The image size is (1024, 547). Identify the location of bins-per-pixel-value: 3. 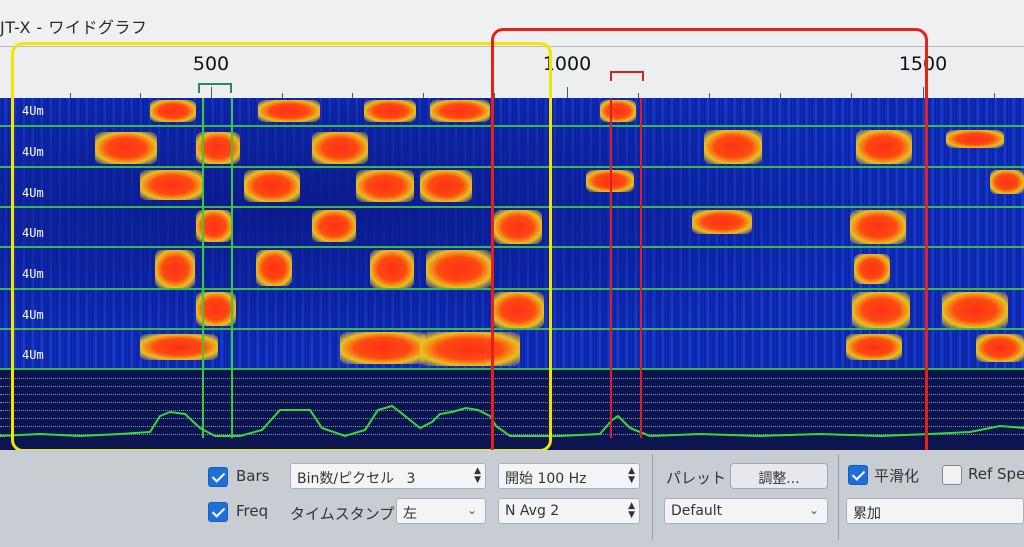
(411, 479).